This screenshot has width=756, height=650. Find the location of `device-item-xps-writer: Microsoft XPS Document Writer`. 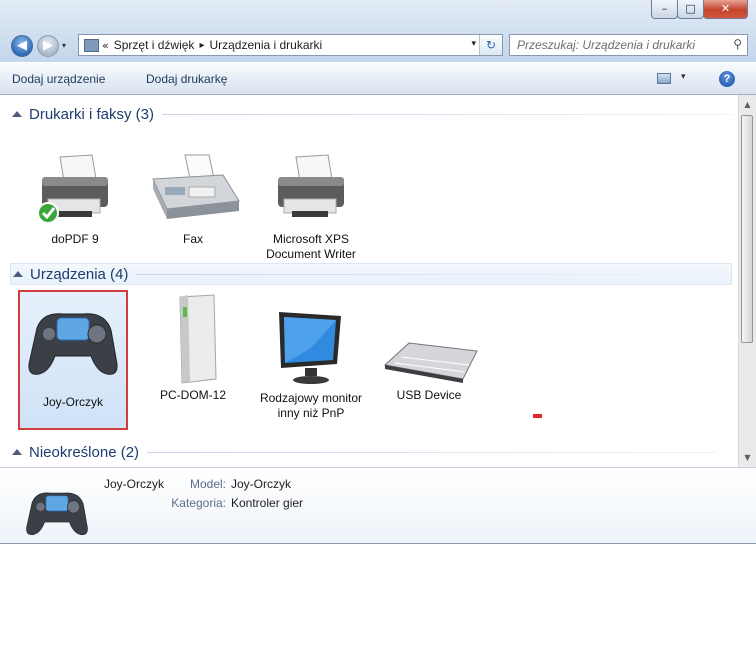

device-item-xps-writer: Microsoft XPS Document Writer is located at coordinates (311, 207).